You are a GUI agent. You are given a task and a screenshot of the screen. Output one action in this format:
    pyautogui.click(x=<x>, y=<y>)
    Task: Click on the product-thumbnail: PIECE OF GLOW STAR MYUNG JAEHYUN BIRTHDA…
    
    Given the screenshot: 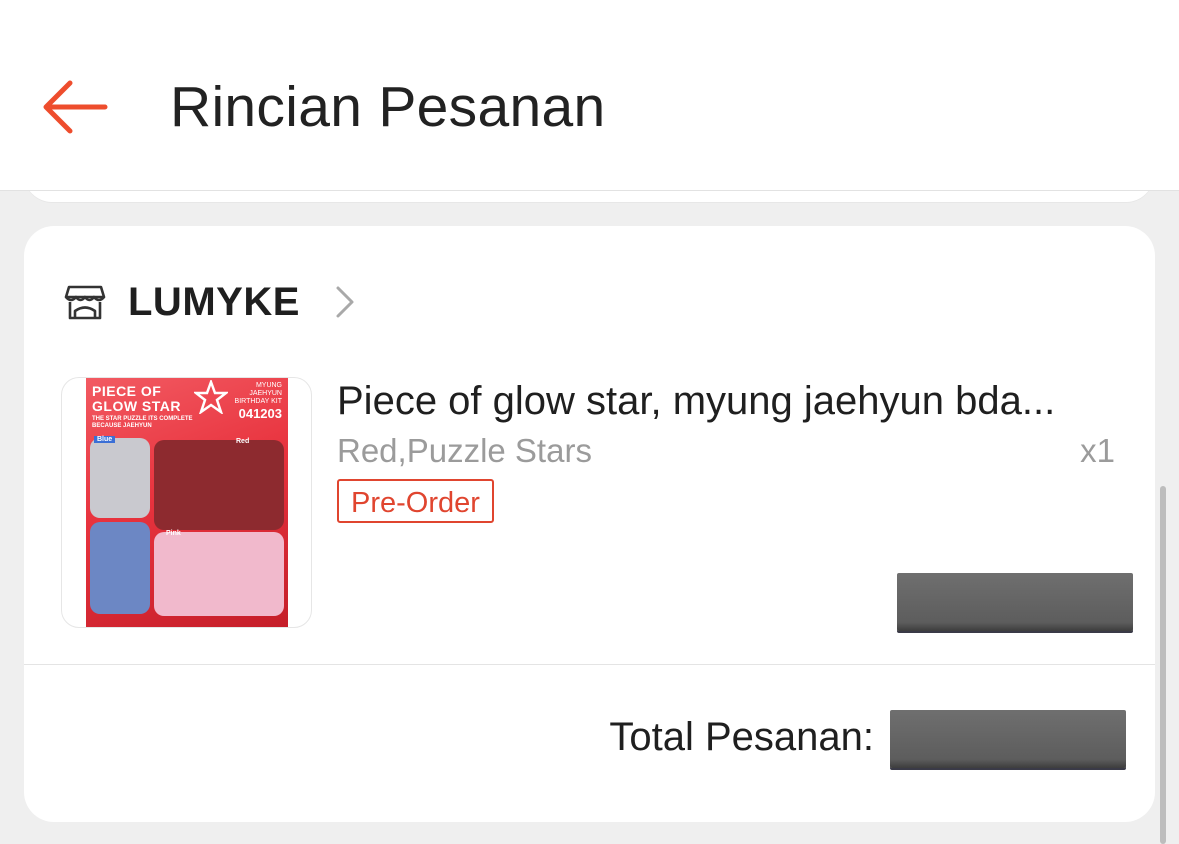 What is the action you would take?
    pyautogui.click(x=186, y=502)
    